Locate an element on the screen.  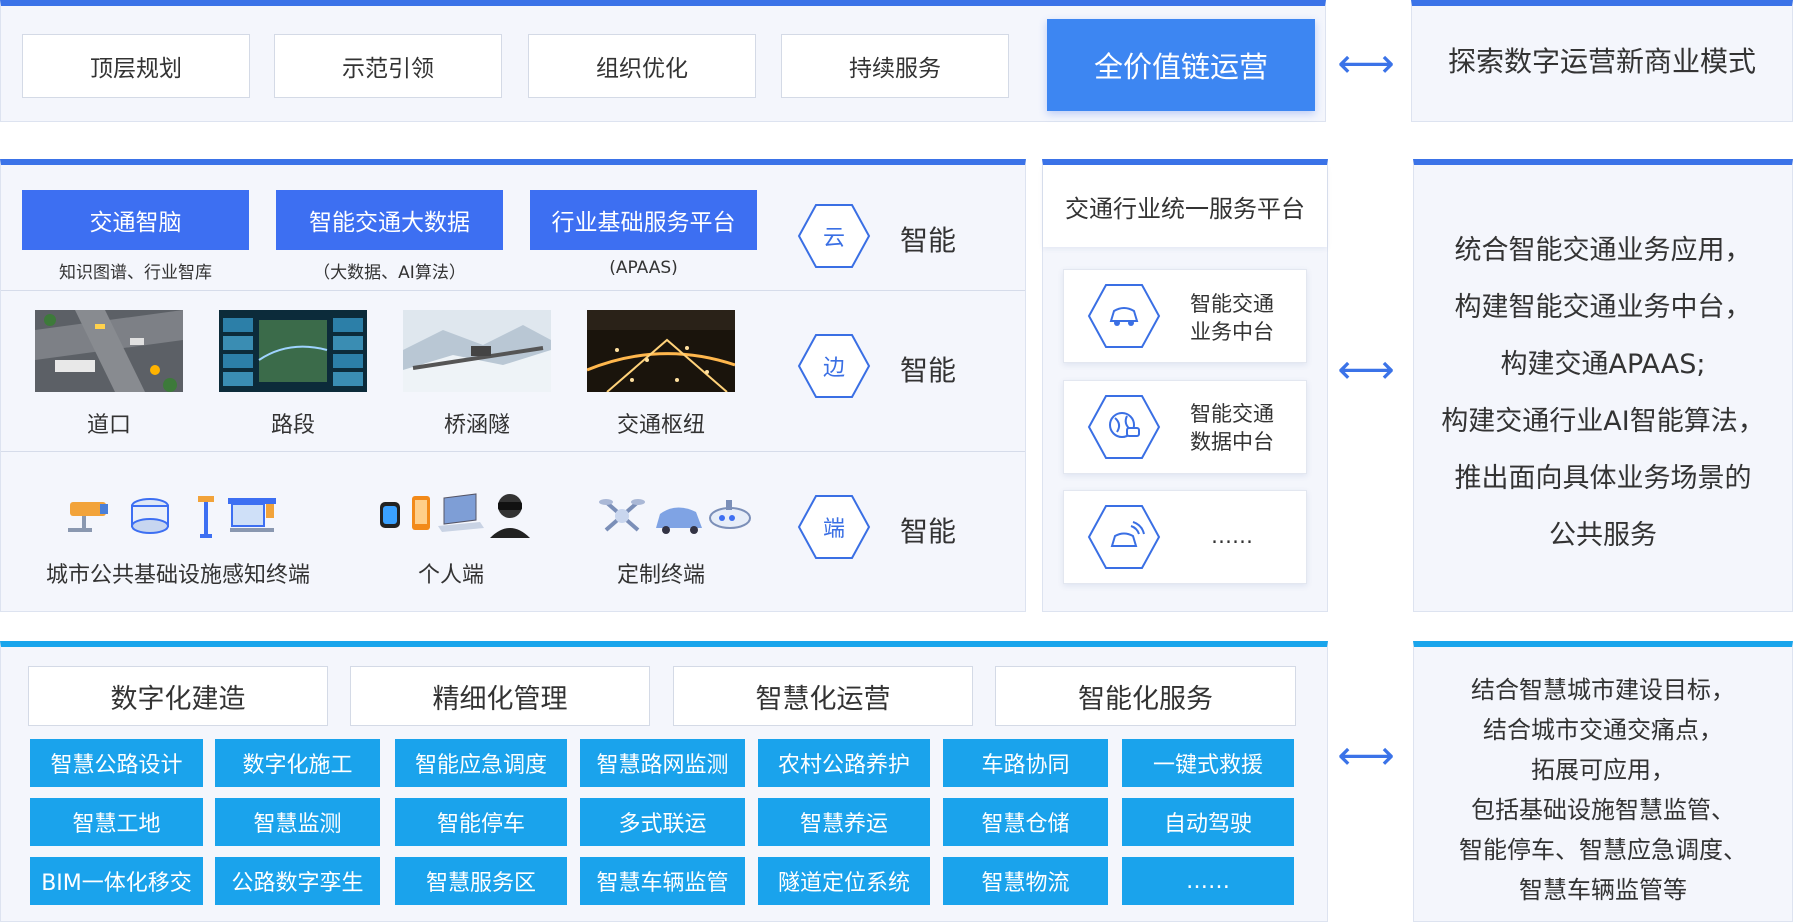
car-hex-icon is located at coordinates (1124, 316).